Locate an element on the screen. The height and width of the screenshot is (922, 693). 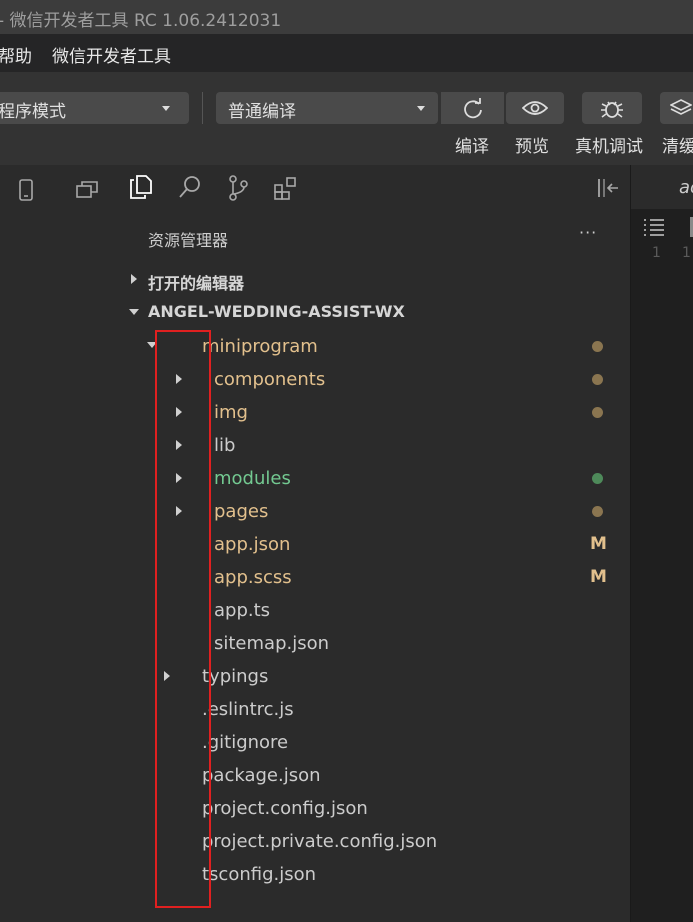
preview-label: 预览 is located at coordinates (532, 147).